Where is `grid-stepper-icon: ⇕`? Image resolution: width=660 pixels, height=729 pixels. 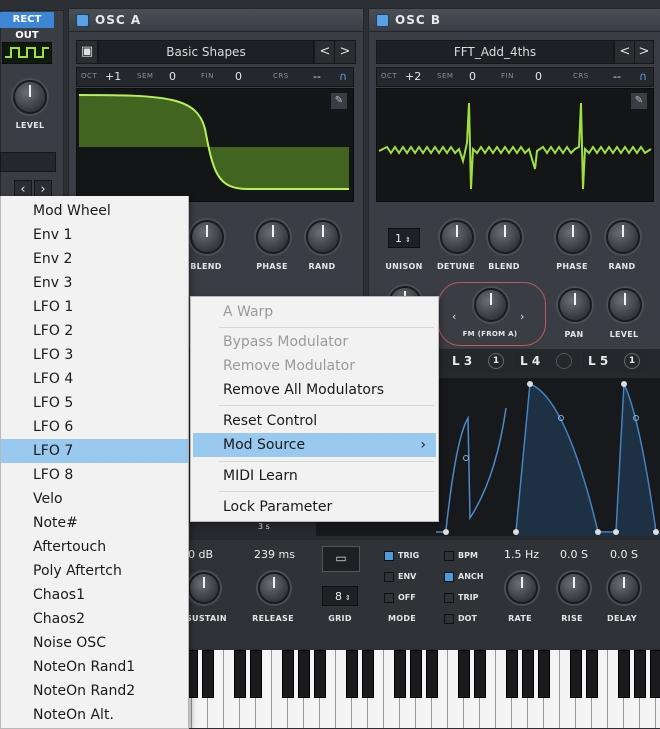 grid-stepper-icon: ⇕ is located at coordinates (348, 598).